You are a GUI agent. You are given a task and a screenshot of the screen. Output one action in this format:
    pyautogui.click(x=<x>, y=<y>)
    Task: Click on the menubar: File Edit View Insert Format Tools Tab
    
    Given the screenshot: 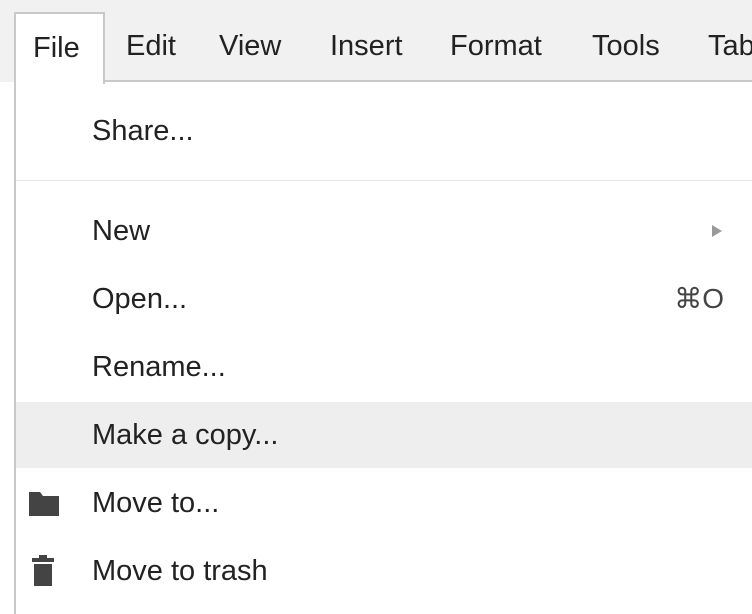 What is the action you would take?
    pyautogui.click(x=376, y=48)
    